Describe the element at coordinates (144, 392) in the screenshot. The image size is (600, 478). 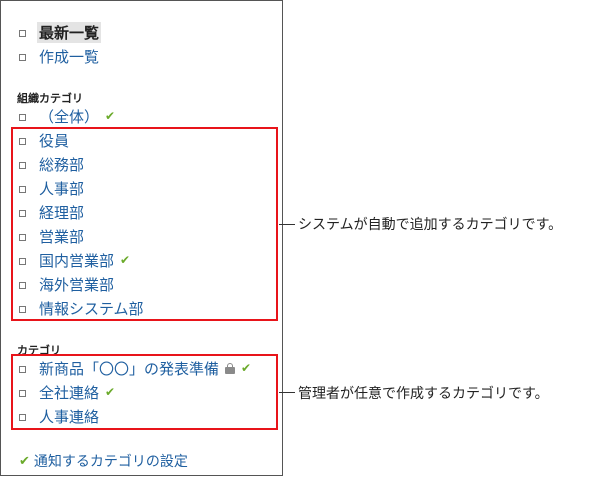
I see `admin-categories-highlight` at that location.